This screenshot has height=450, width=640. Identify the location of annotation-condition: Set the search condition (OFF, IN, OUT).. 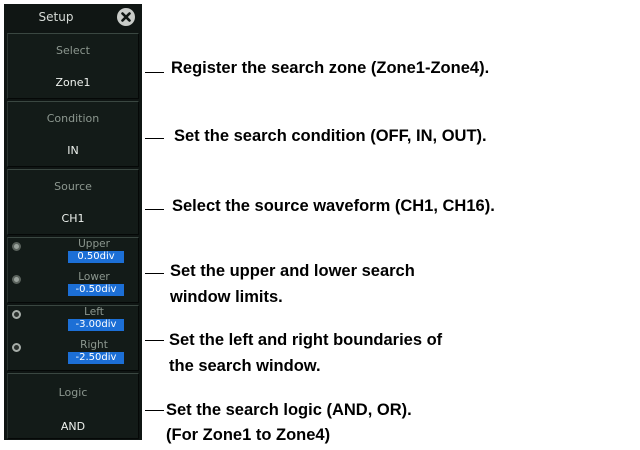
(330, 136).